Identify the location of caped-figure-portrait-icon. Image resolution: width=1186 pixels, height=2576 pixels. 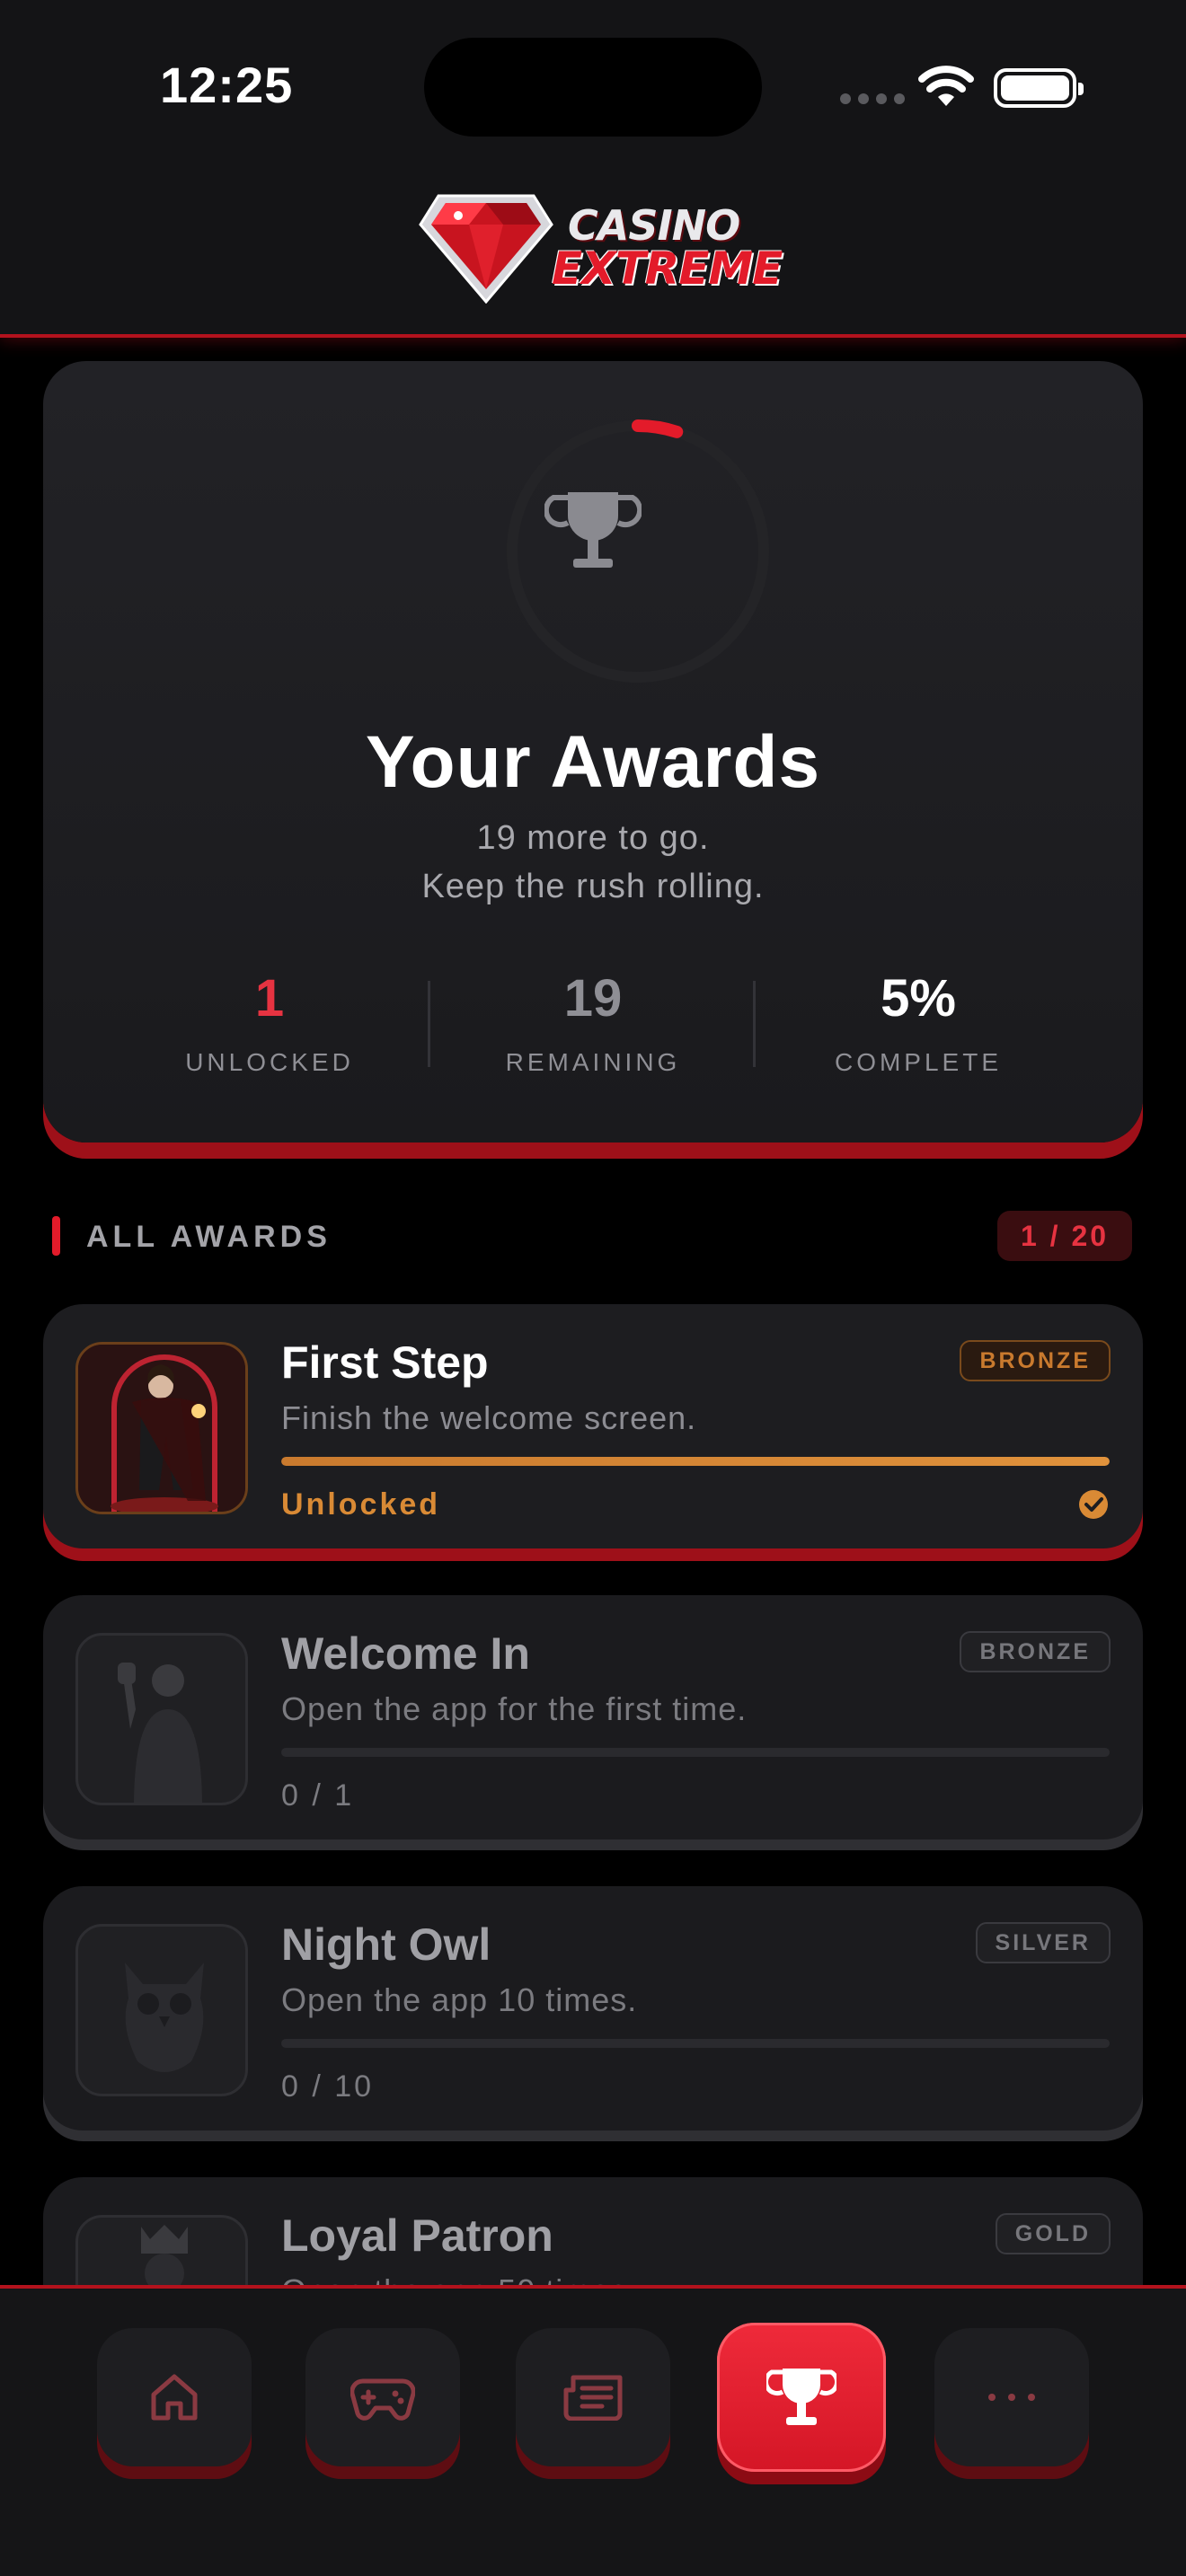
(161, 1428).